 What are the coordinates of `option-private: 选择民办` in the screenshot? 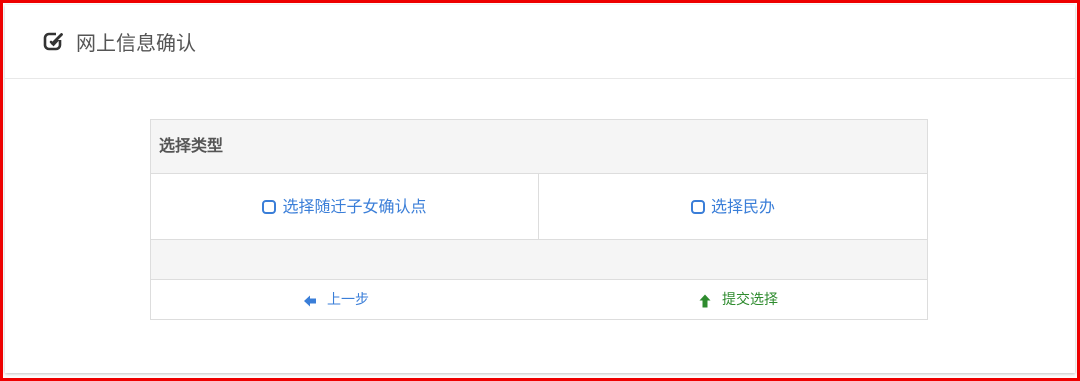 It's located at (733, 206).